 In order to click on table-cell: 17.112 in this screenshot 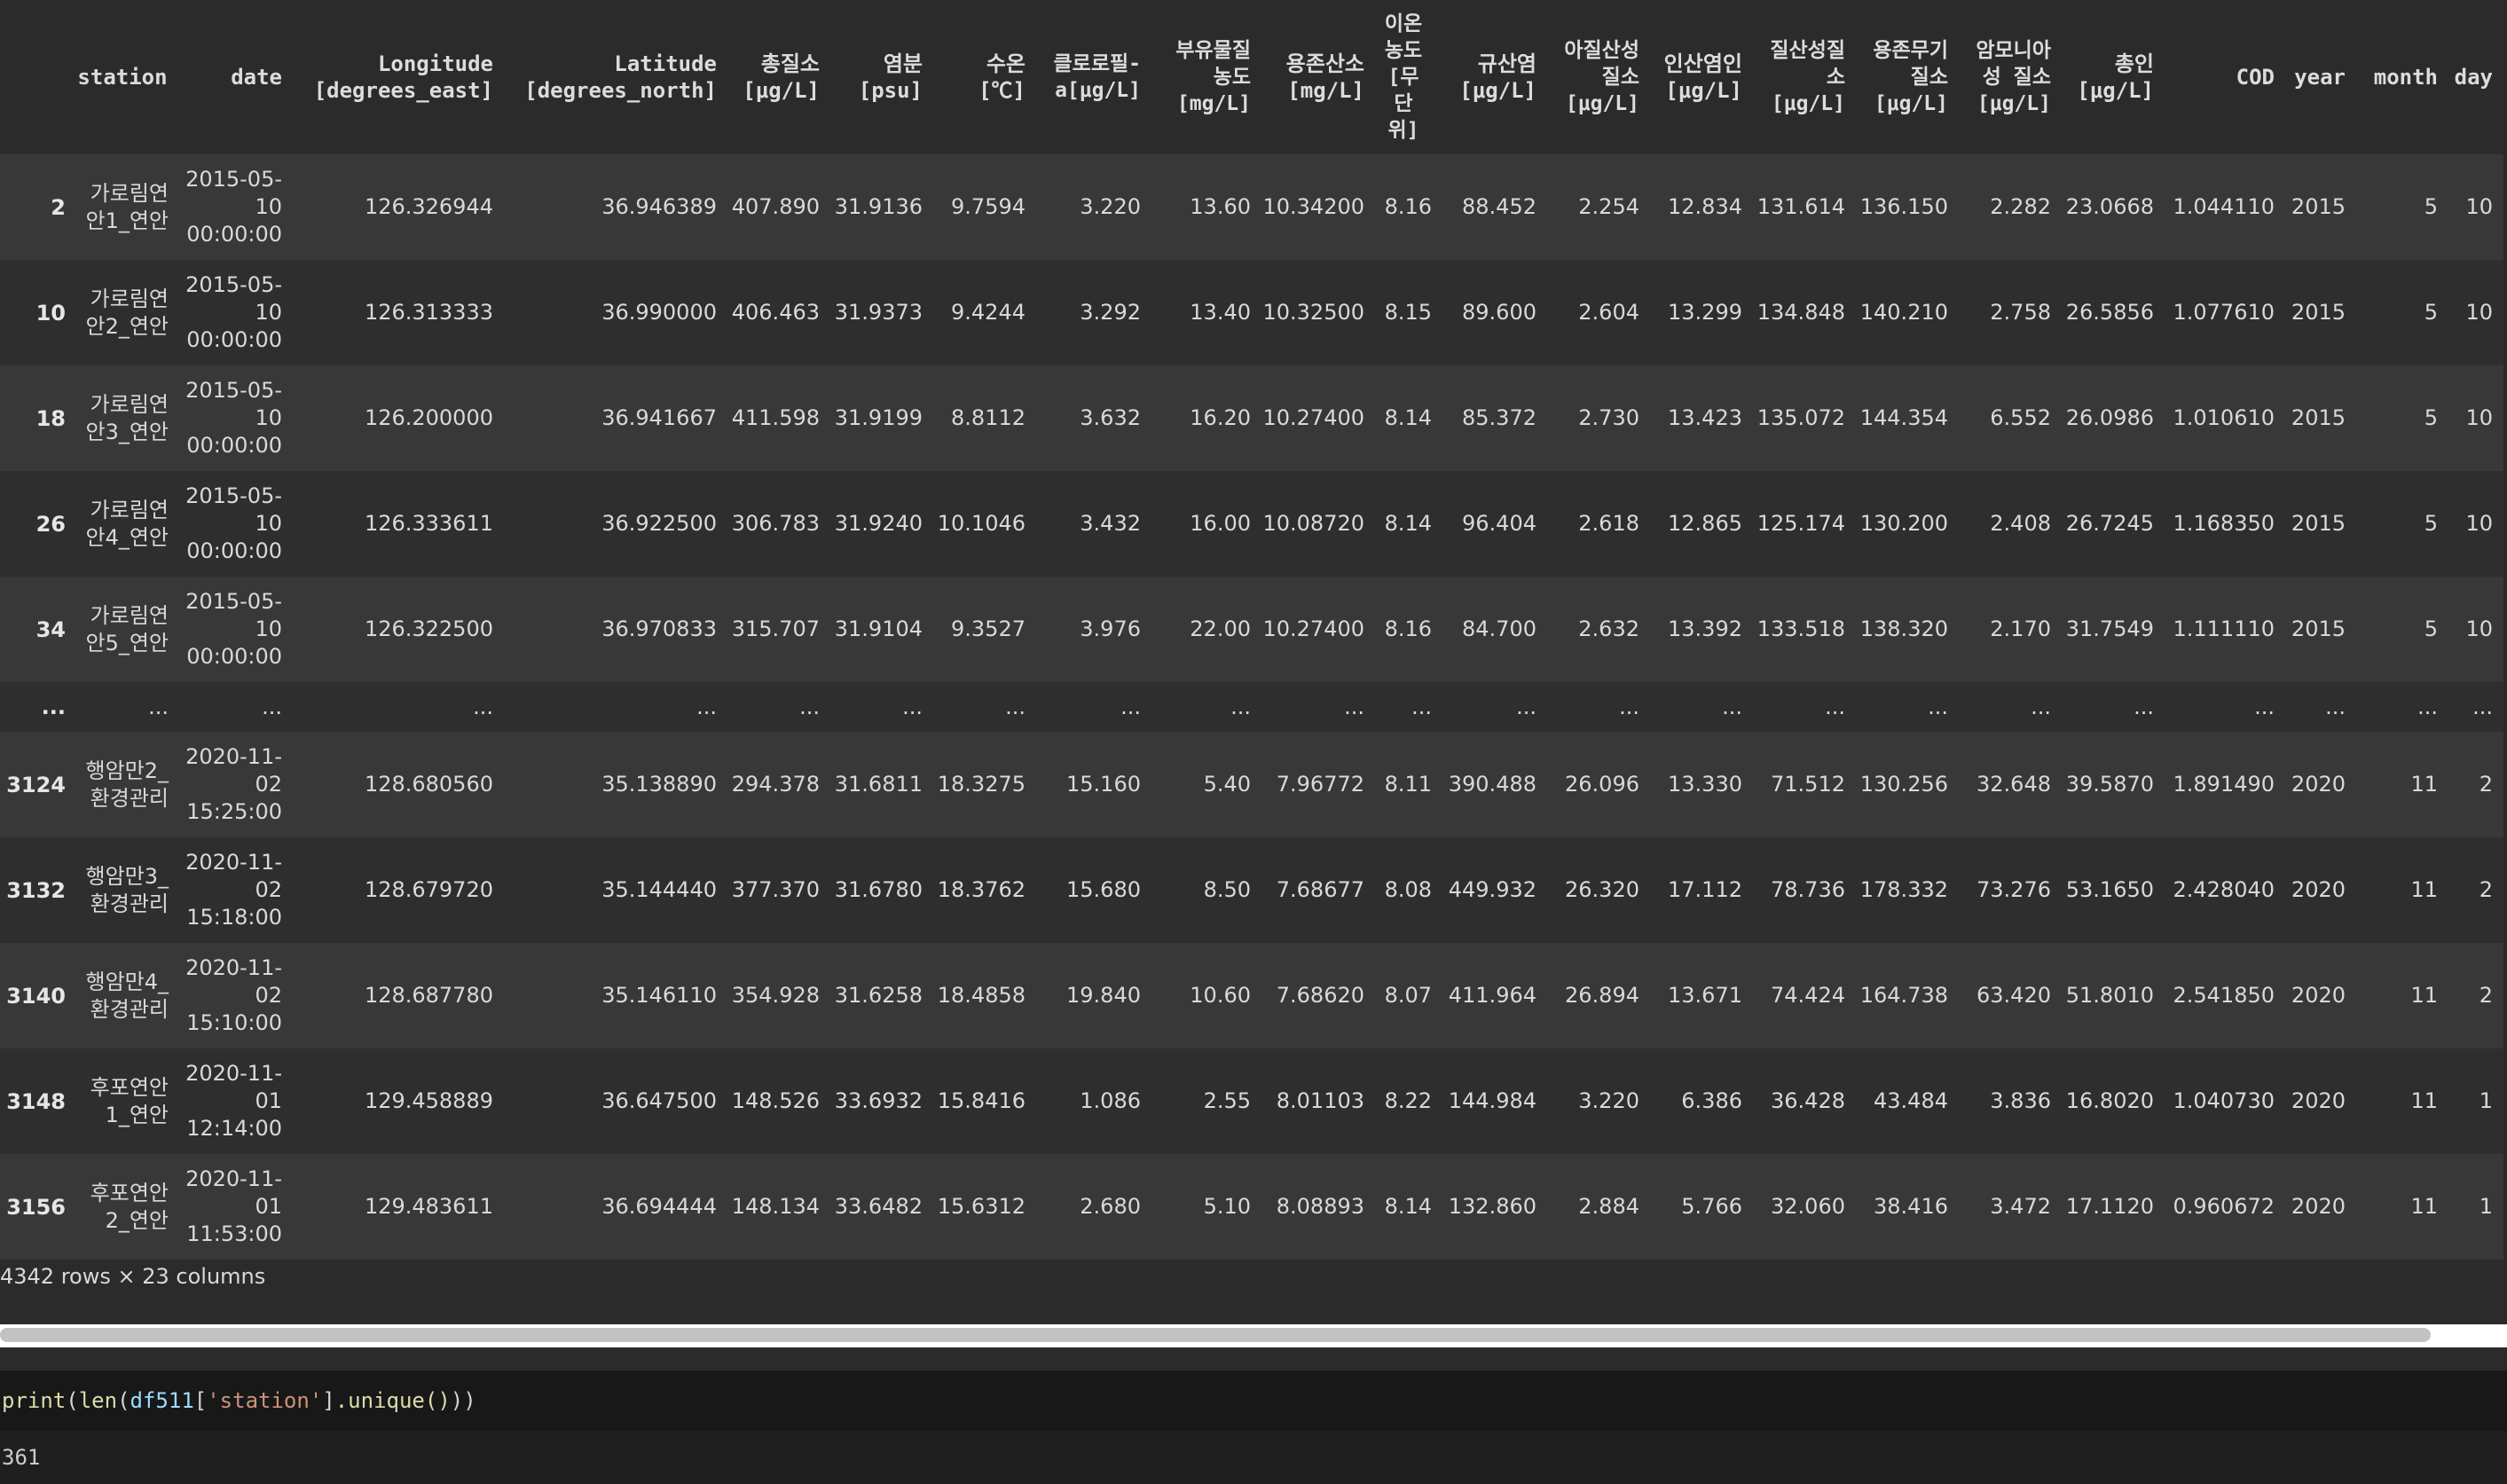, I will do `click(1705, 889)`.